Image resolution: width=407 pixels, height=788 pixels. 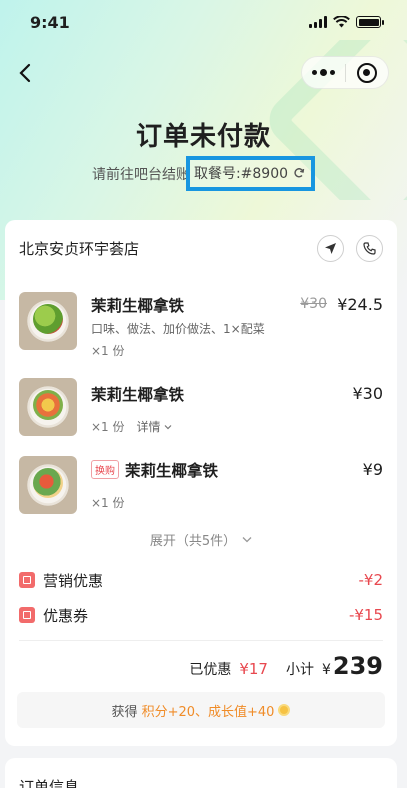 What do you see at coordinates (201, 773) in the screenshot?
I see `order-info-card: 订单信息` at bounding box center [201, 773].